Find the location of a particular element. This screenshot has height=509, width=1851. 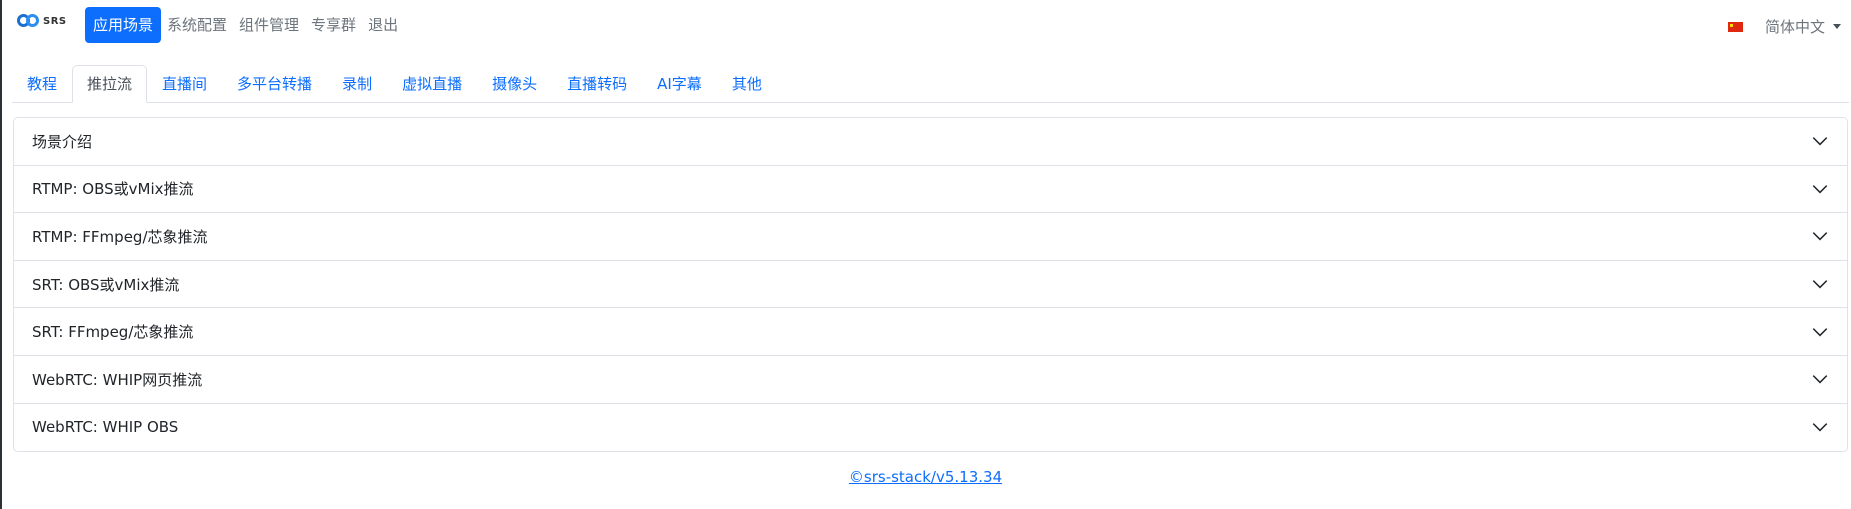

caret-down-icon is located at coordinates (1837, 26).